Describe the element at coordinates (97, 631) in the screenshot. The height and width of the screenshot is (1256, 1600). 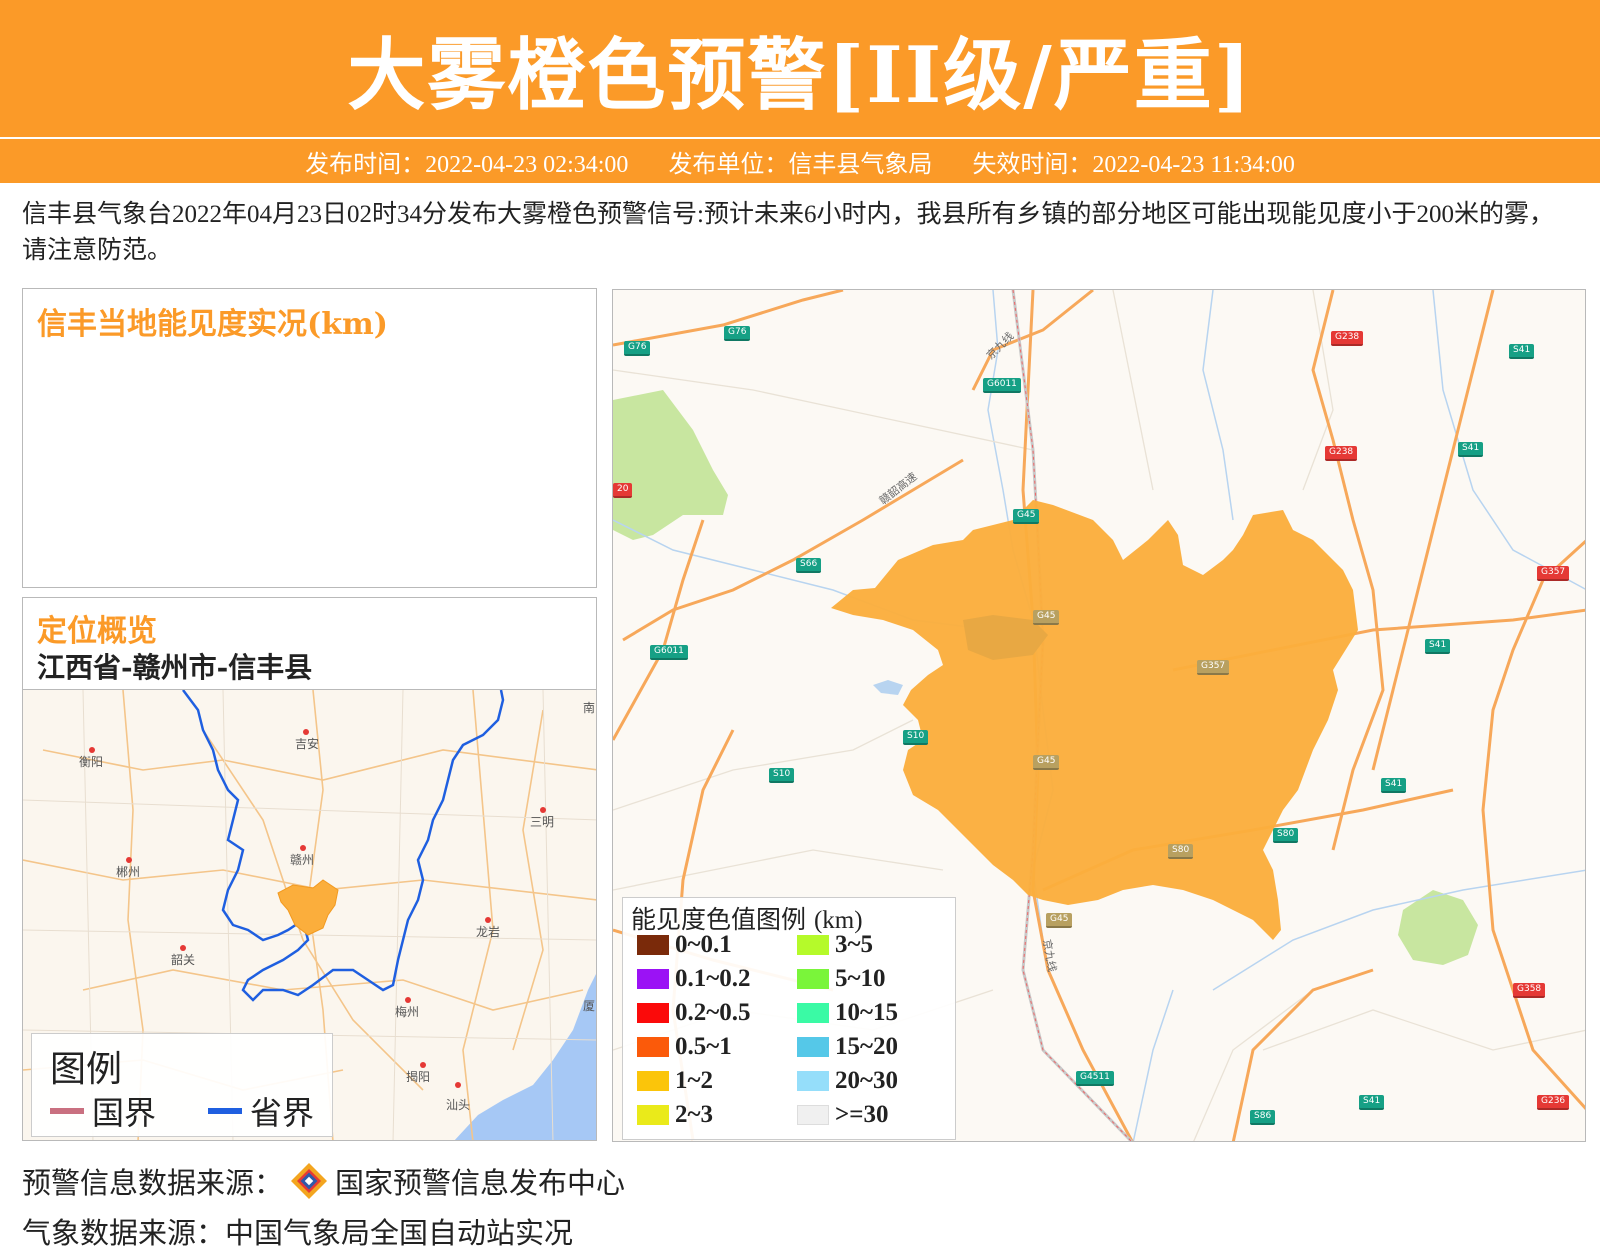
I see `location-panel-title: 定位概览` at that location.